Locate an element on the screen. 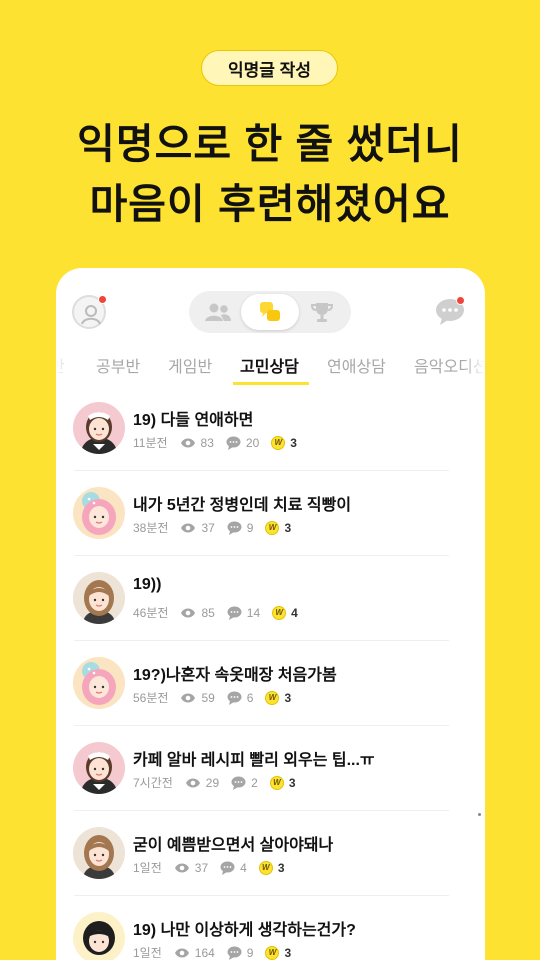 The height and width of the screenshot is (960, 540). post-row: 19) 나만 이상하게 생각하는건가? 1일전 164 9 W 3 is located at coordinates (270, 928).